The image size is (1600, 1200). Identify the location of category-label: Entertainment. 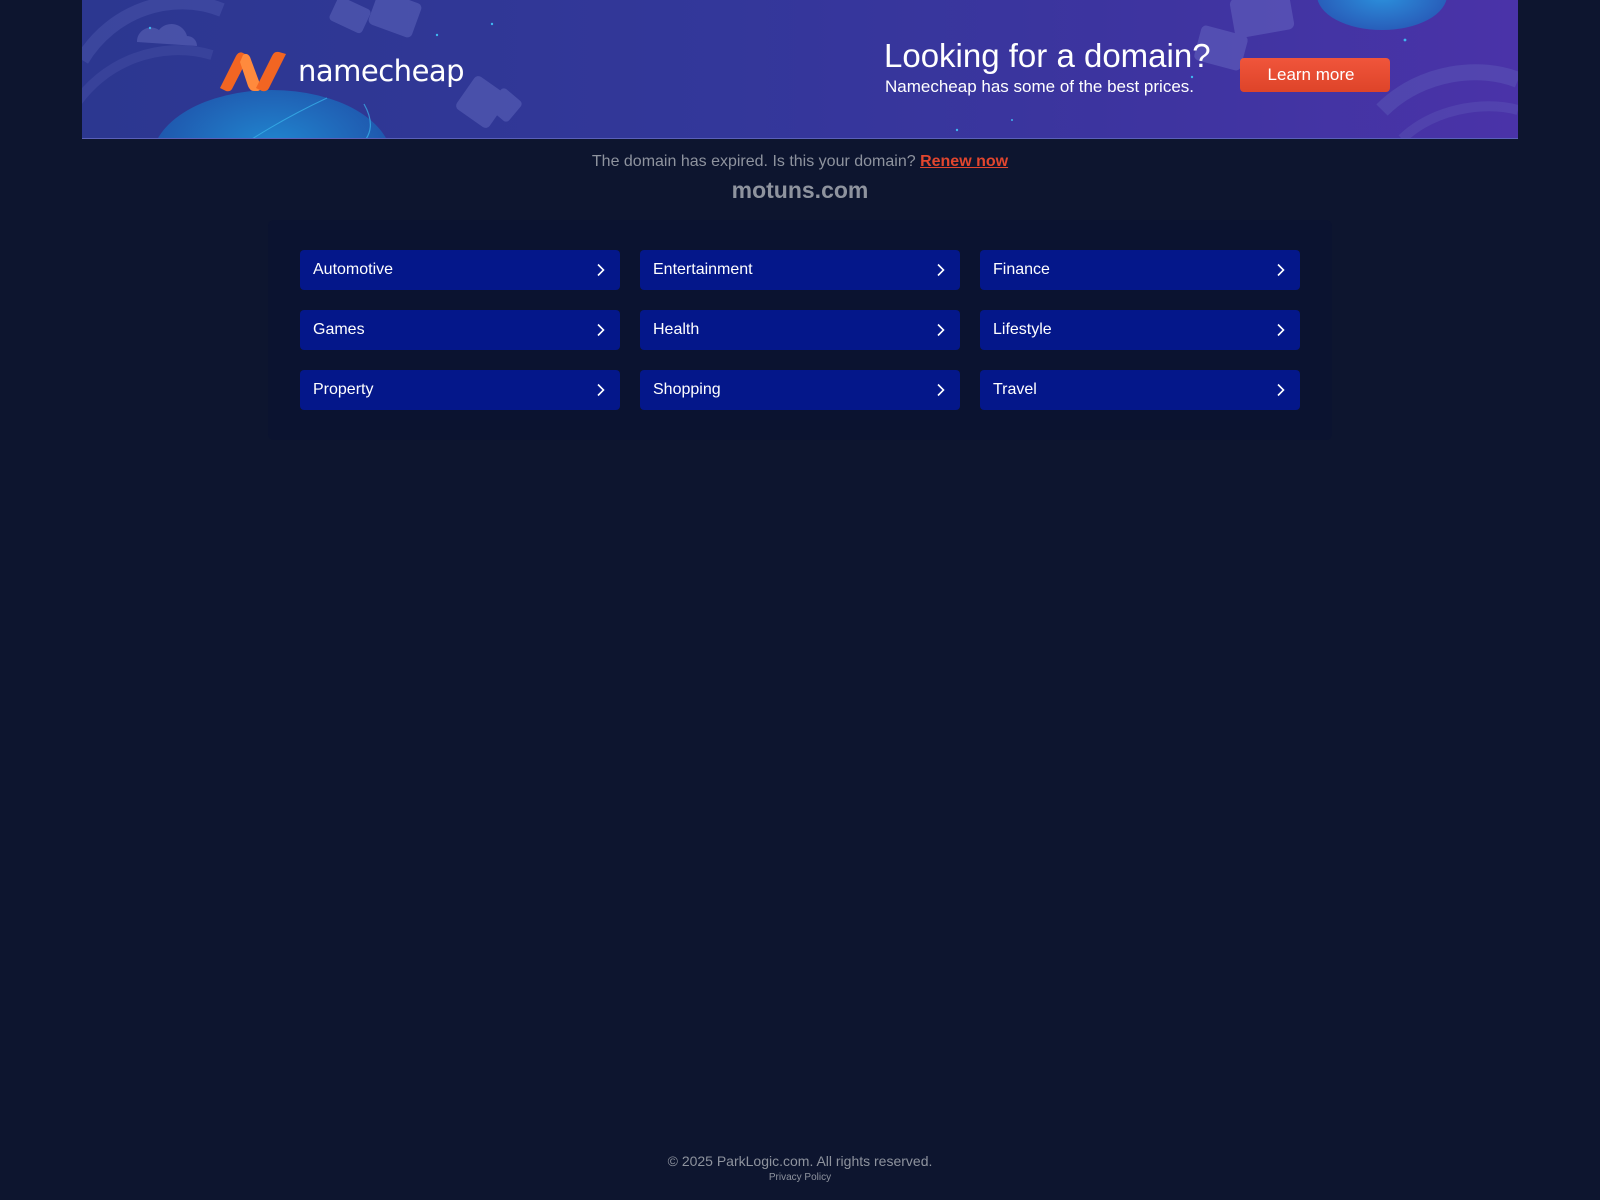
(703, 269).